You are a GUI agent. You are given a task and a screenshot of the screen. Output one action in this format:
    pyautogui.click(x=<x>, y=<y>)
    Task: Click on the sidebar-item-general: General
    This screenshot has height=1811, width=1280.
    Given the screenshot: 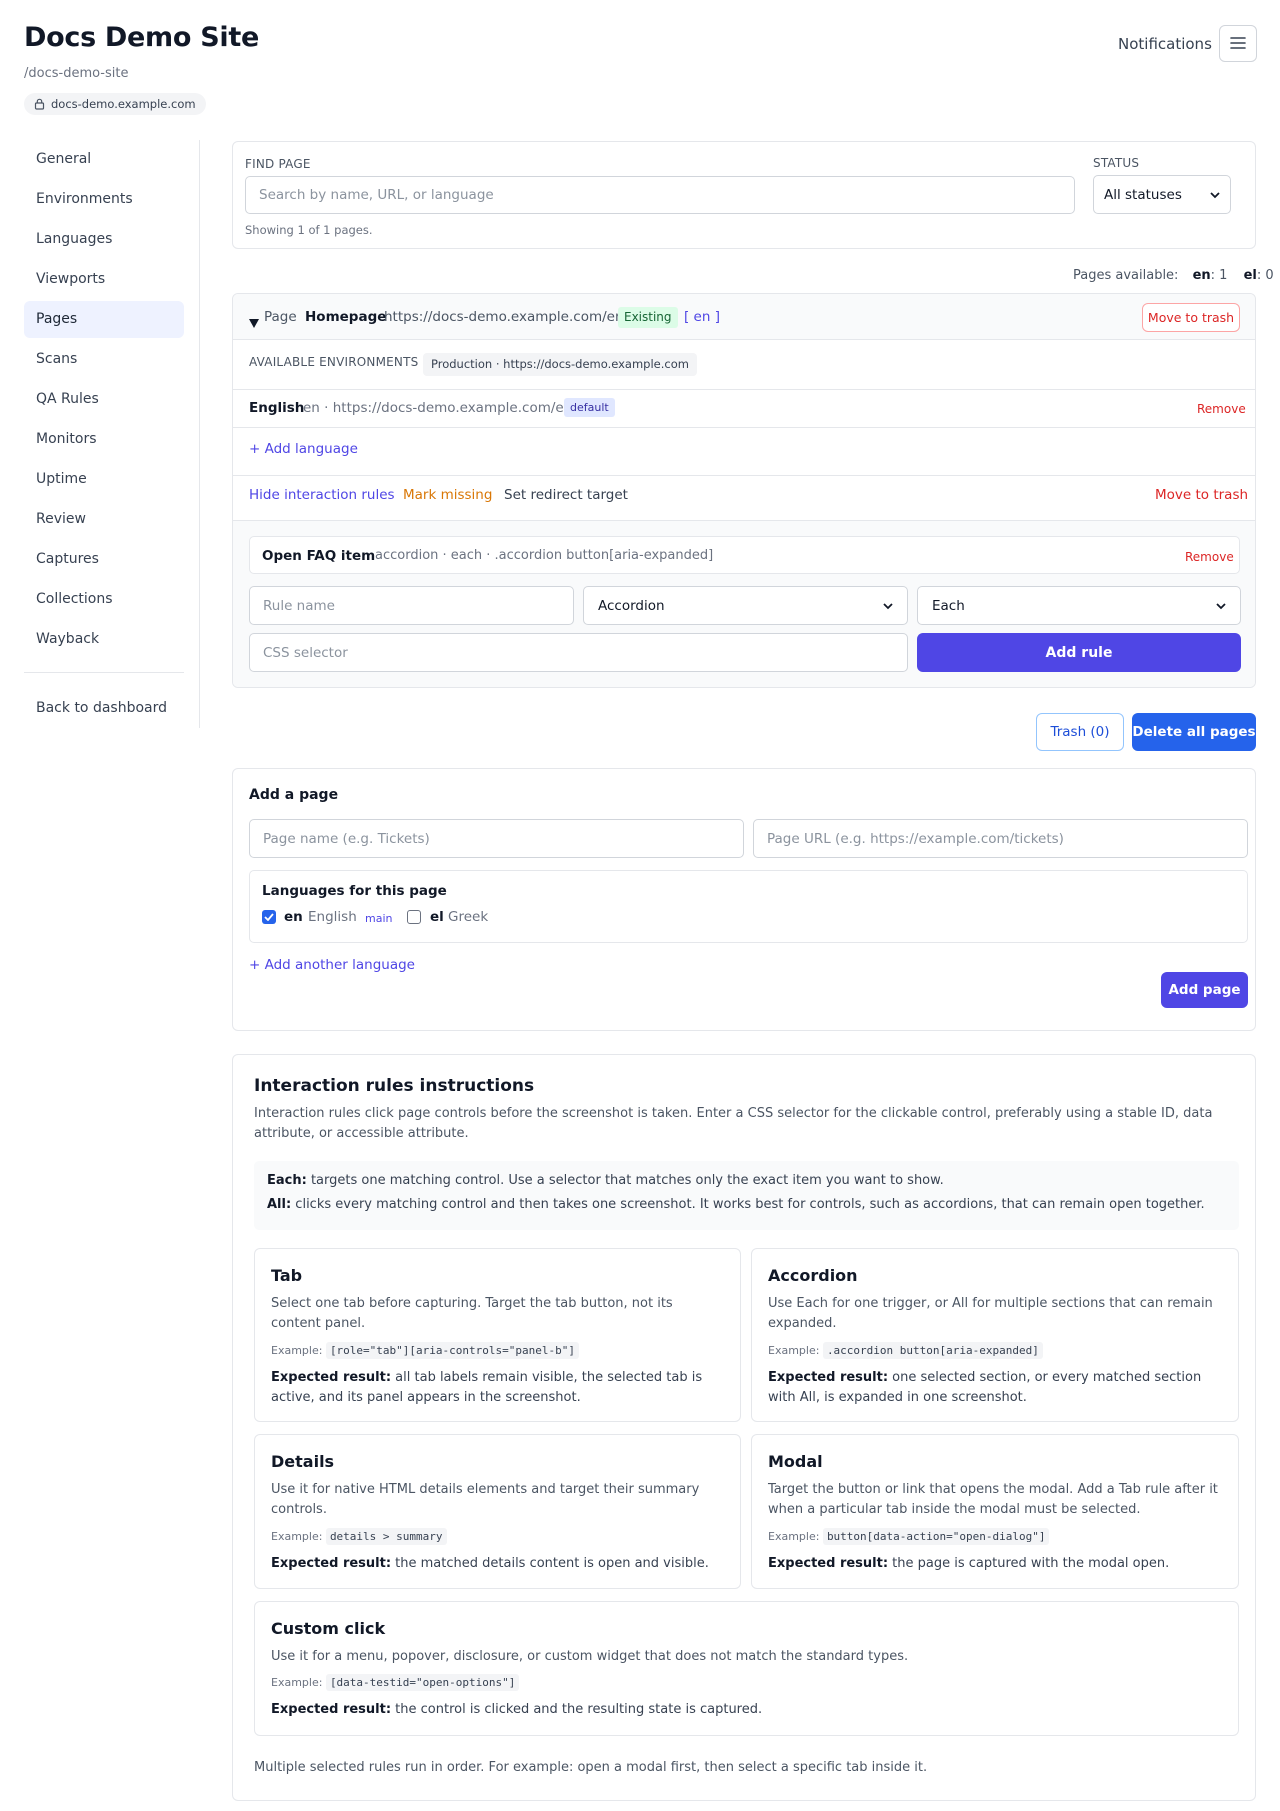 What is the action you would take?
    pyautogui.click(x=104, y=159)
    